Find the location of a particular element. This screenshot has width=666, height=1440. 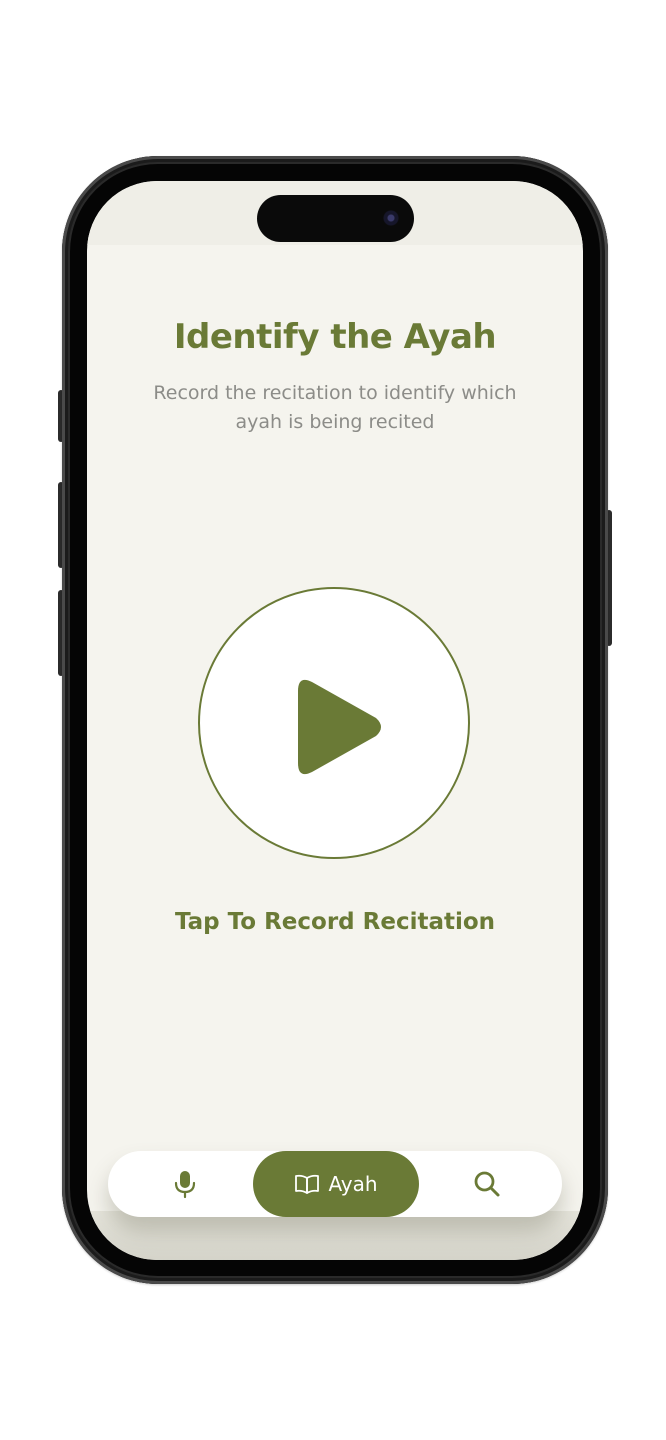

nav-item-record is located at coordinates (185, 1184).